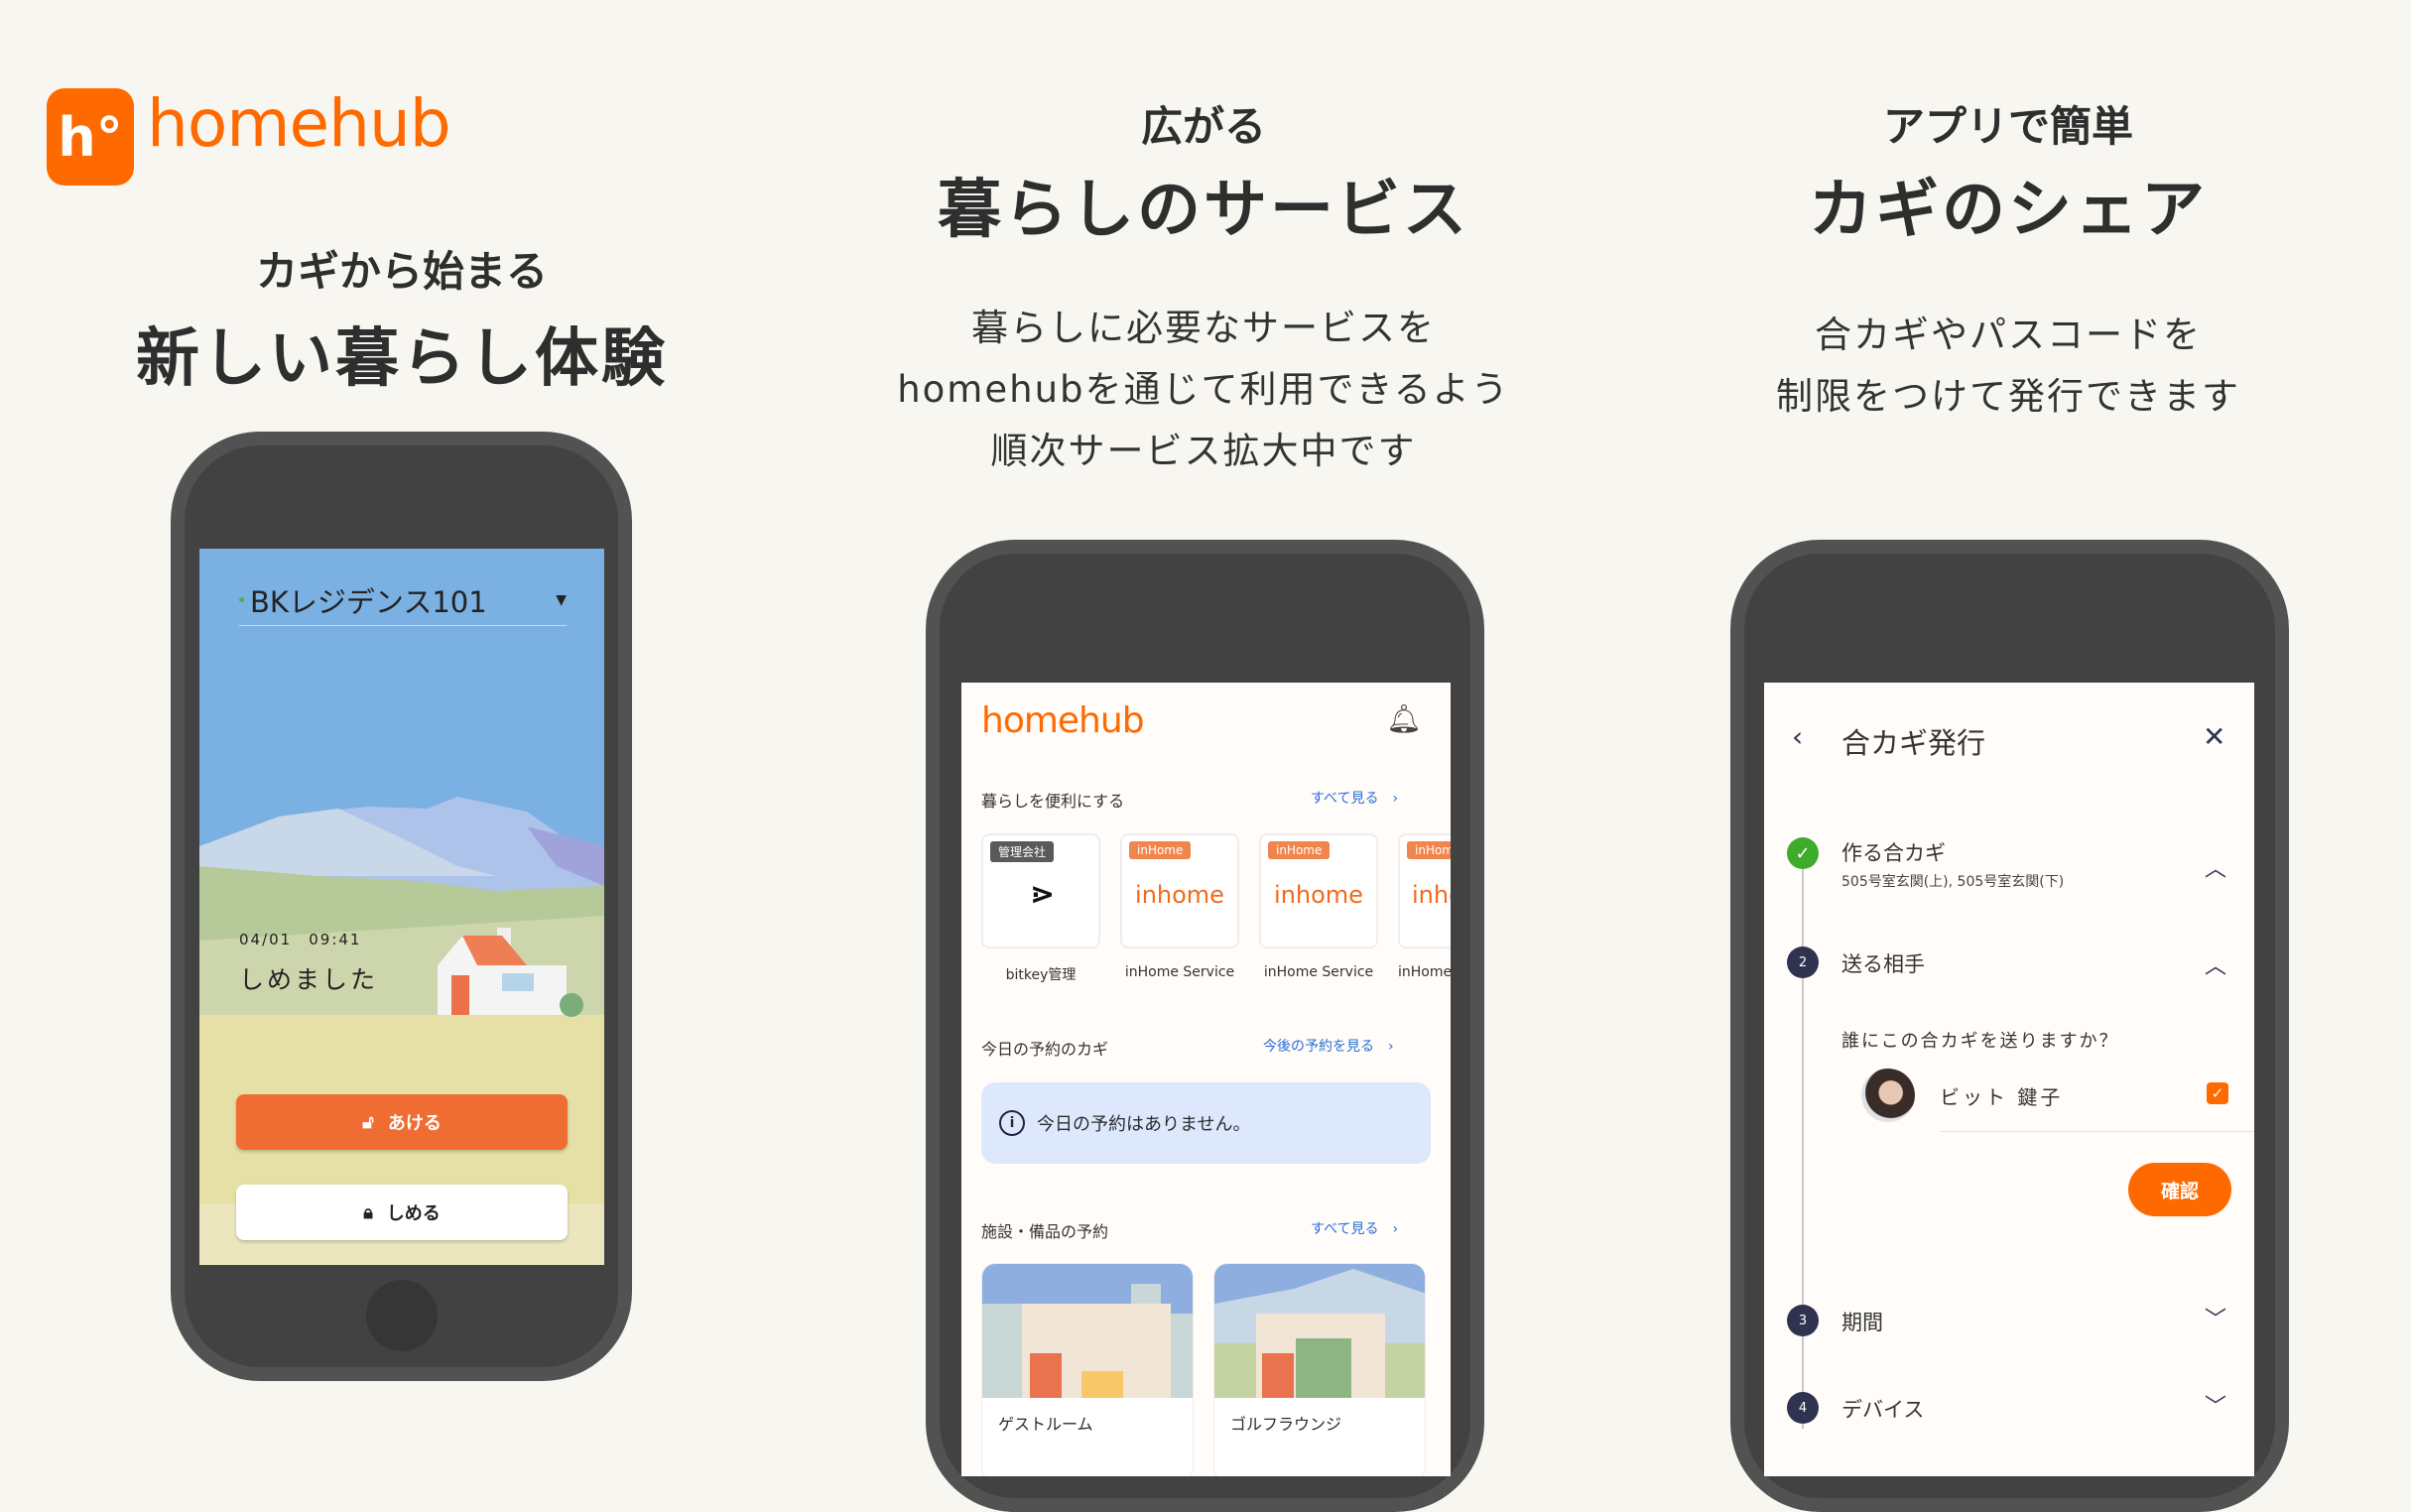 This screenshot has width=2411, height=1512. What do you see at coordinates (1882, 1409) in the screenshot?
I see `step-title: デバイス` at bounding box center [1882, 1409].